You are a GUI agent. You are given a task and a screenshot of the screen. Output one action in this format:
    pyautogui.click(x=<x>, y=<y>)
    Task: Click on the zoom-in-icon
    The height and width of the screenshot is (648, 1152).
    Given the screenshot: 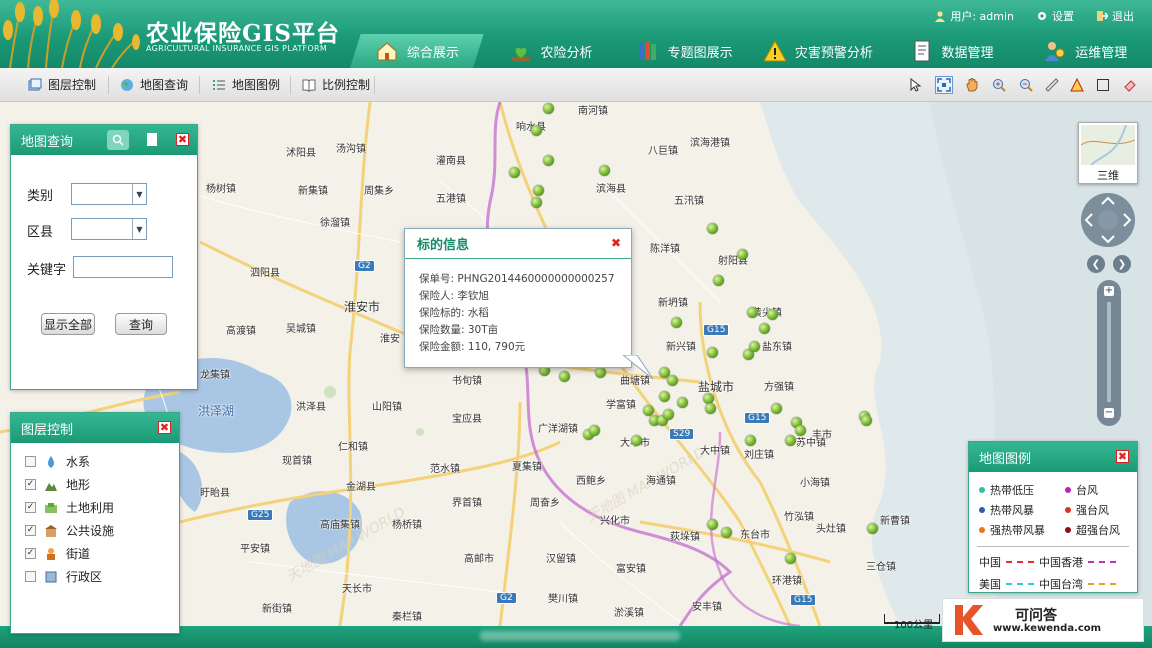 What is the action you would take?
    pyautogui.click(x=999, y=85)
    